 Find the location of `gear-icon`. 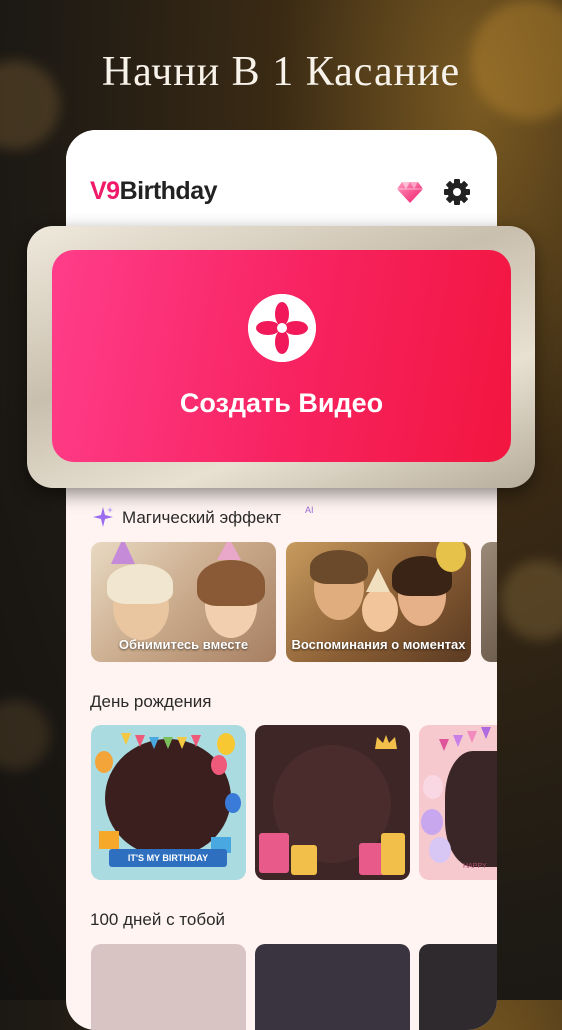

gear-icon is located at coordinates (457, 192).